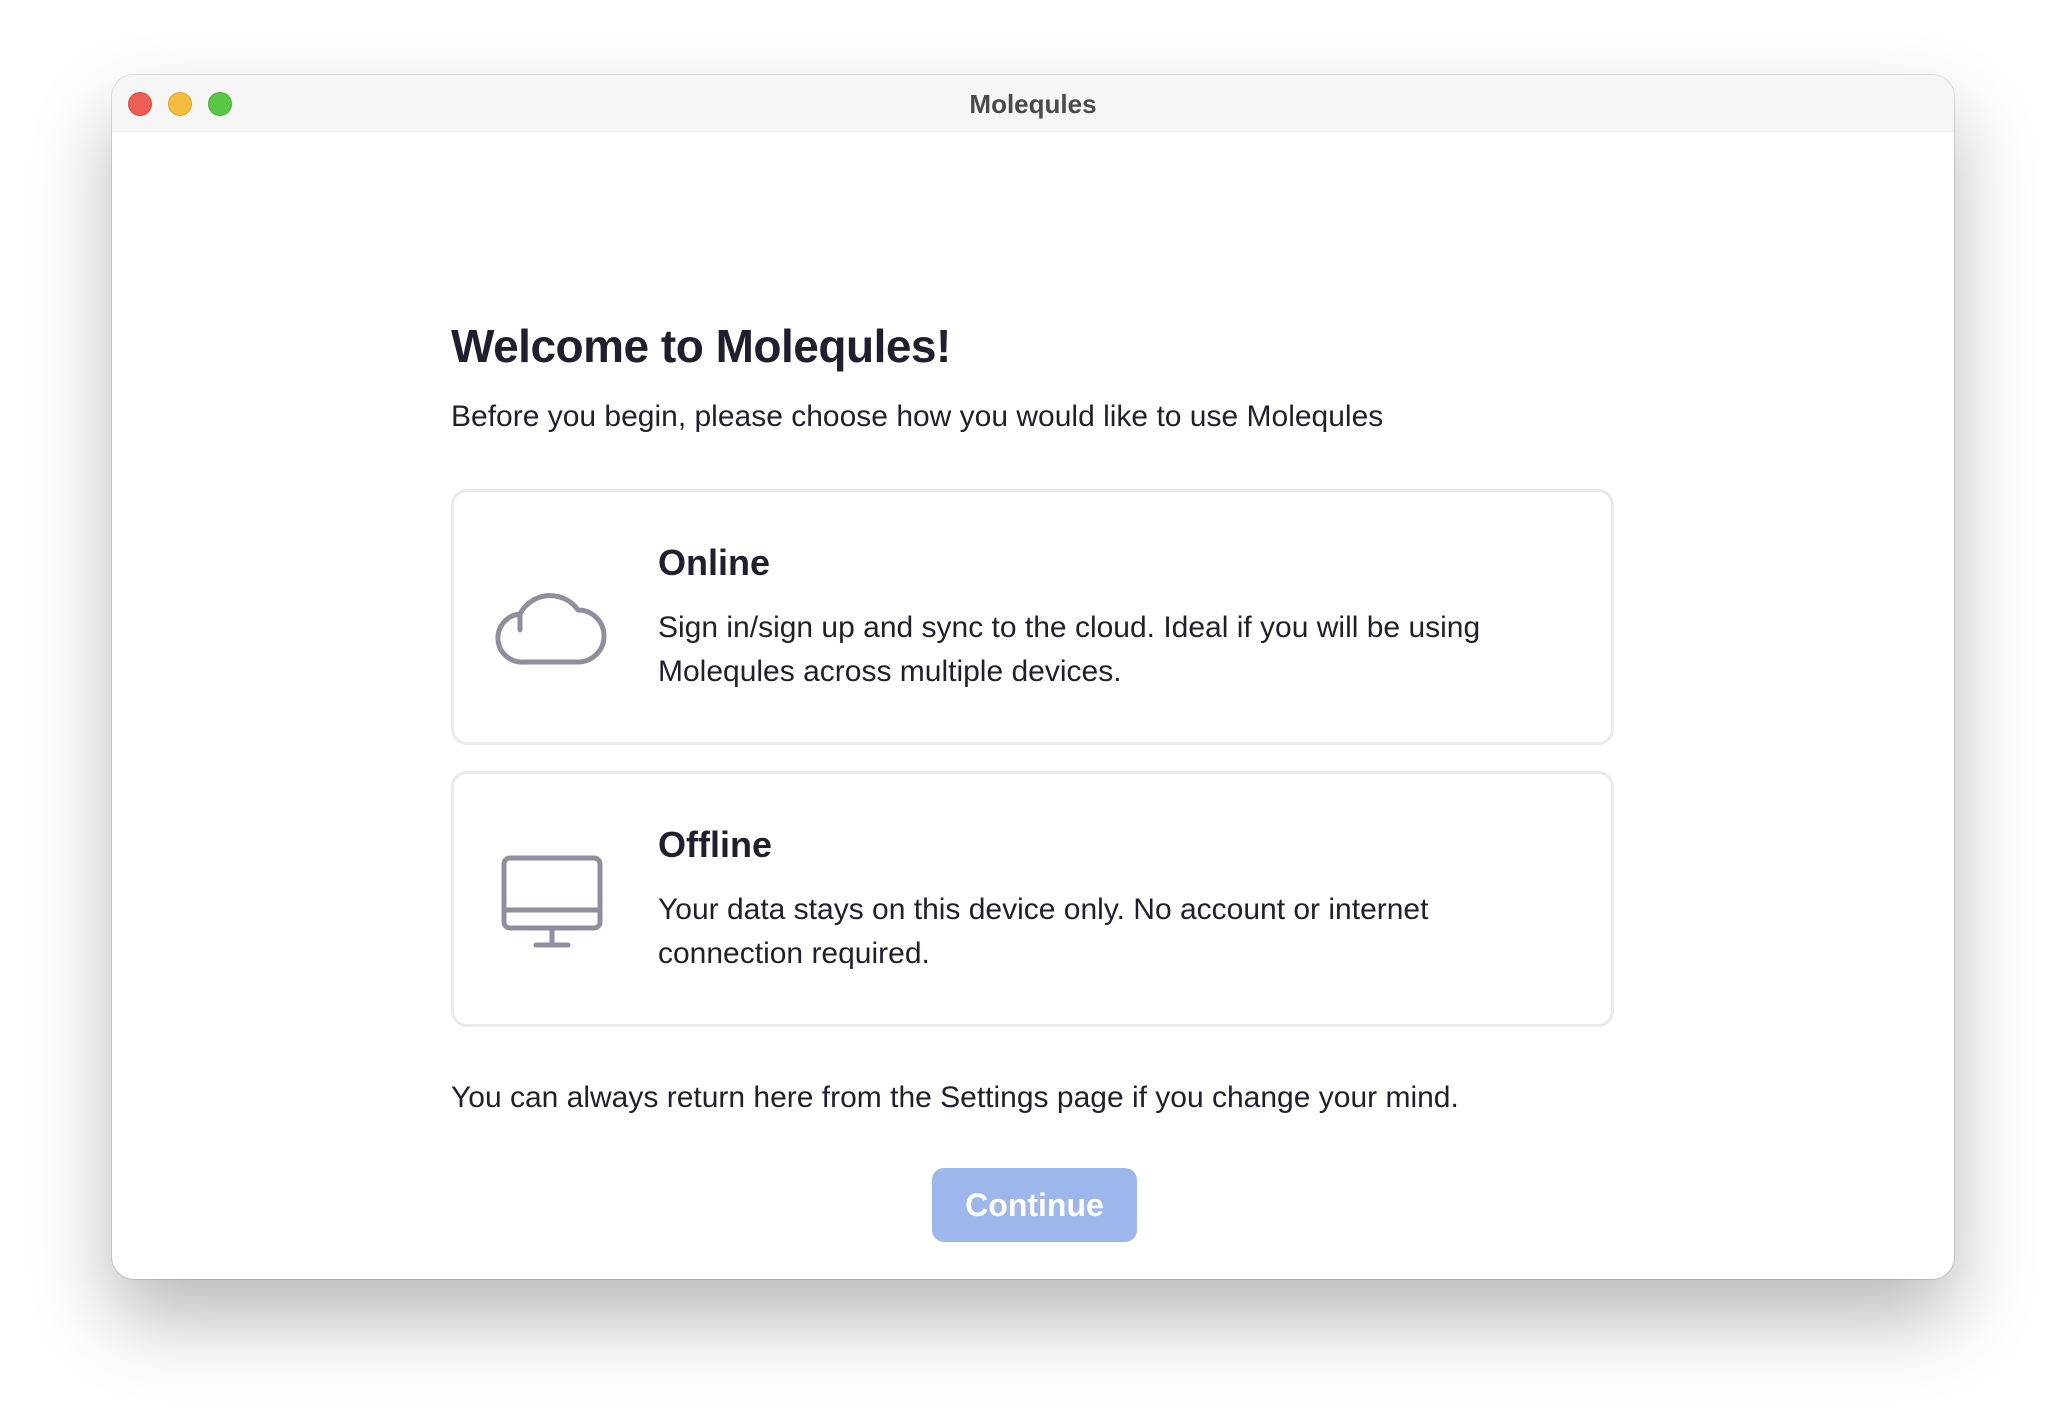 This screenshot has width=2066, height=1428. What do you see at coordinates (552, 620) in the screenshot?
I see `cloud-icon` at bounding box center [552, 620].